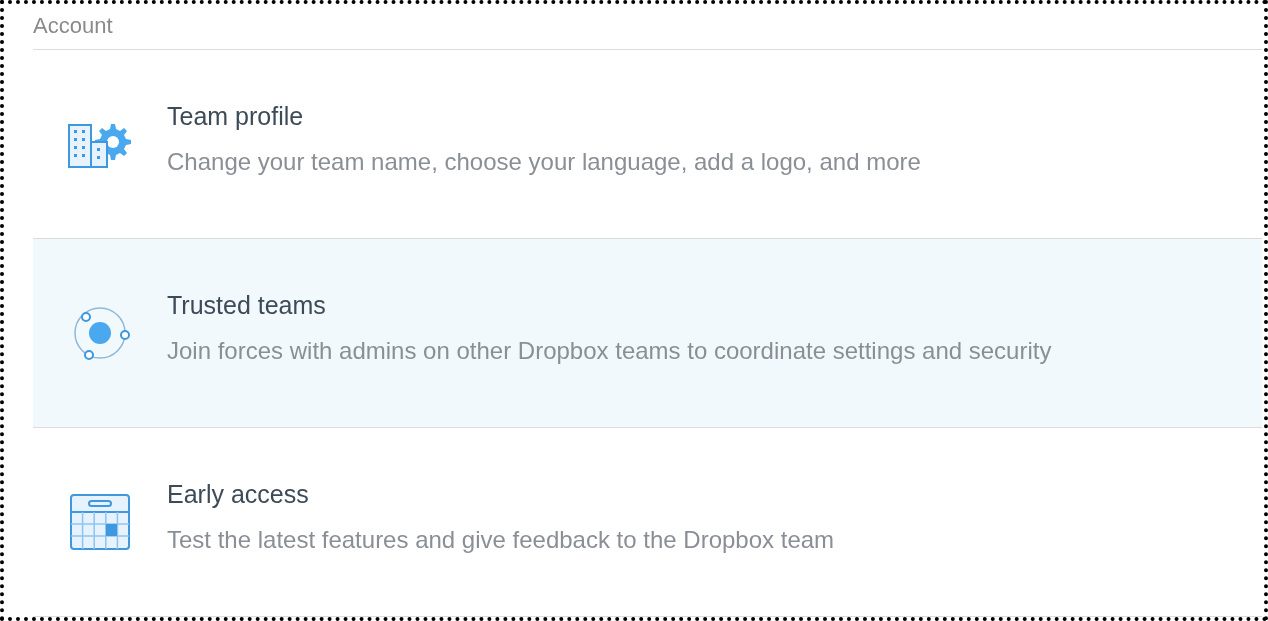 This screenshot has width=1268, height=621. What do you see at coordinates (247, 306) in the screenshot?
I see `row-title: Trusted teams` at bounding box center [247, 306].